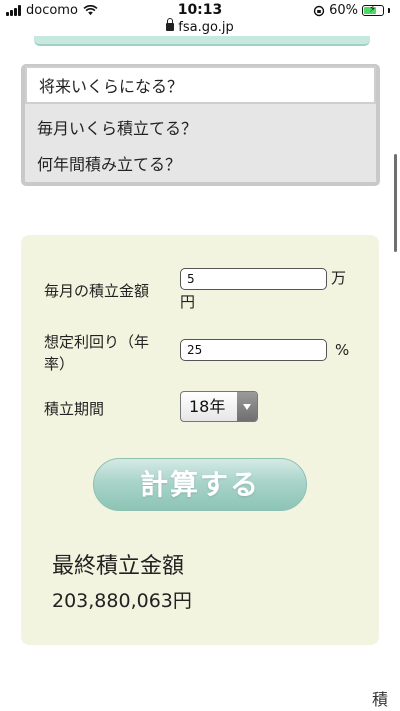  What do you see at coordinates (343, 10) in the screenshot?
I see `battery-percent: 60%` at bounding box center [343, 10].